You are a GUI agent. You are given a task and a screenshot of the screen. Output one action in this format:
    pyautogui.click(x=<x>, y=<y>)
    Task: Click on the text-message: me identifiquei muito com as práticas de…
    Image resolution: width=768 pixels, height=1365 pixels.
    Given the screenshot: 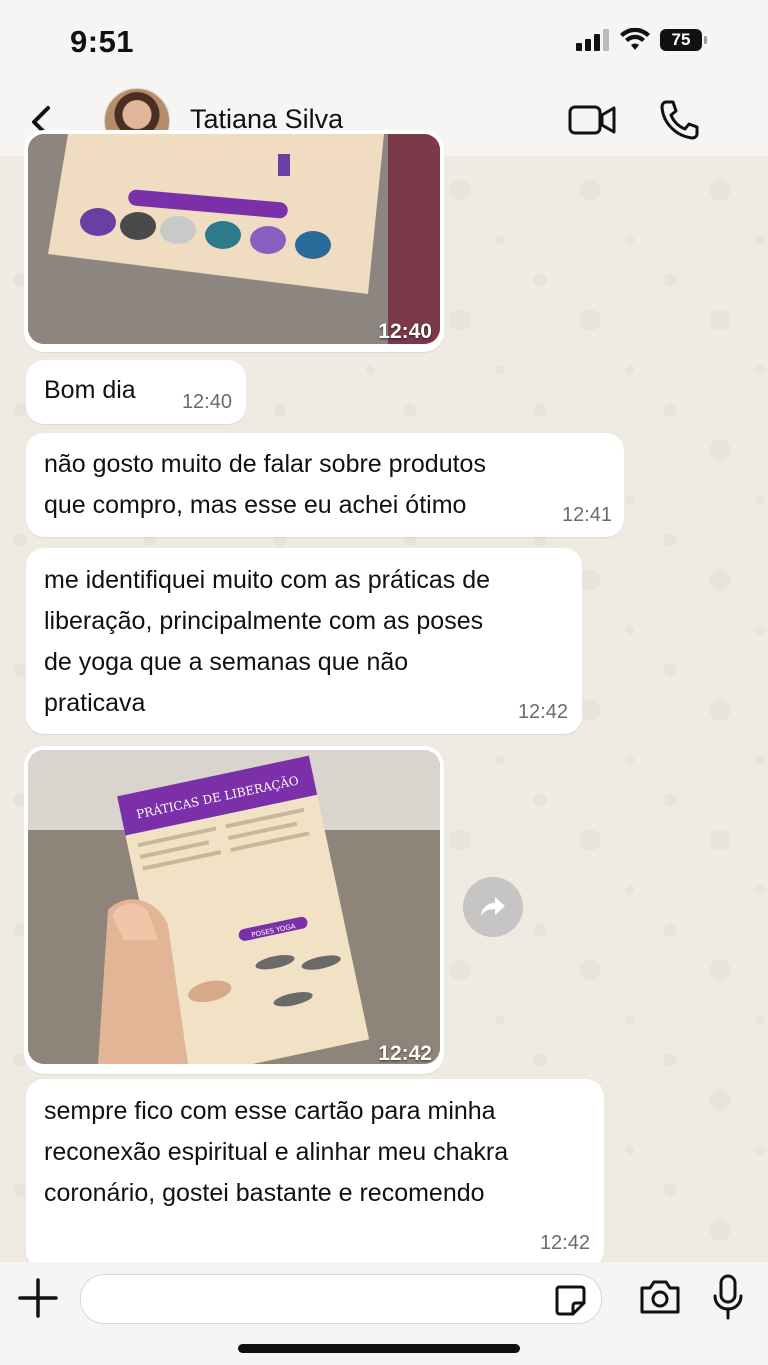 What is the action you would take?
    pyautogui.click(x=304, y=641)
    